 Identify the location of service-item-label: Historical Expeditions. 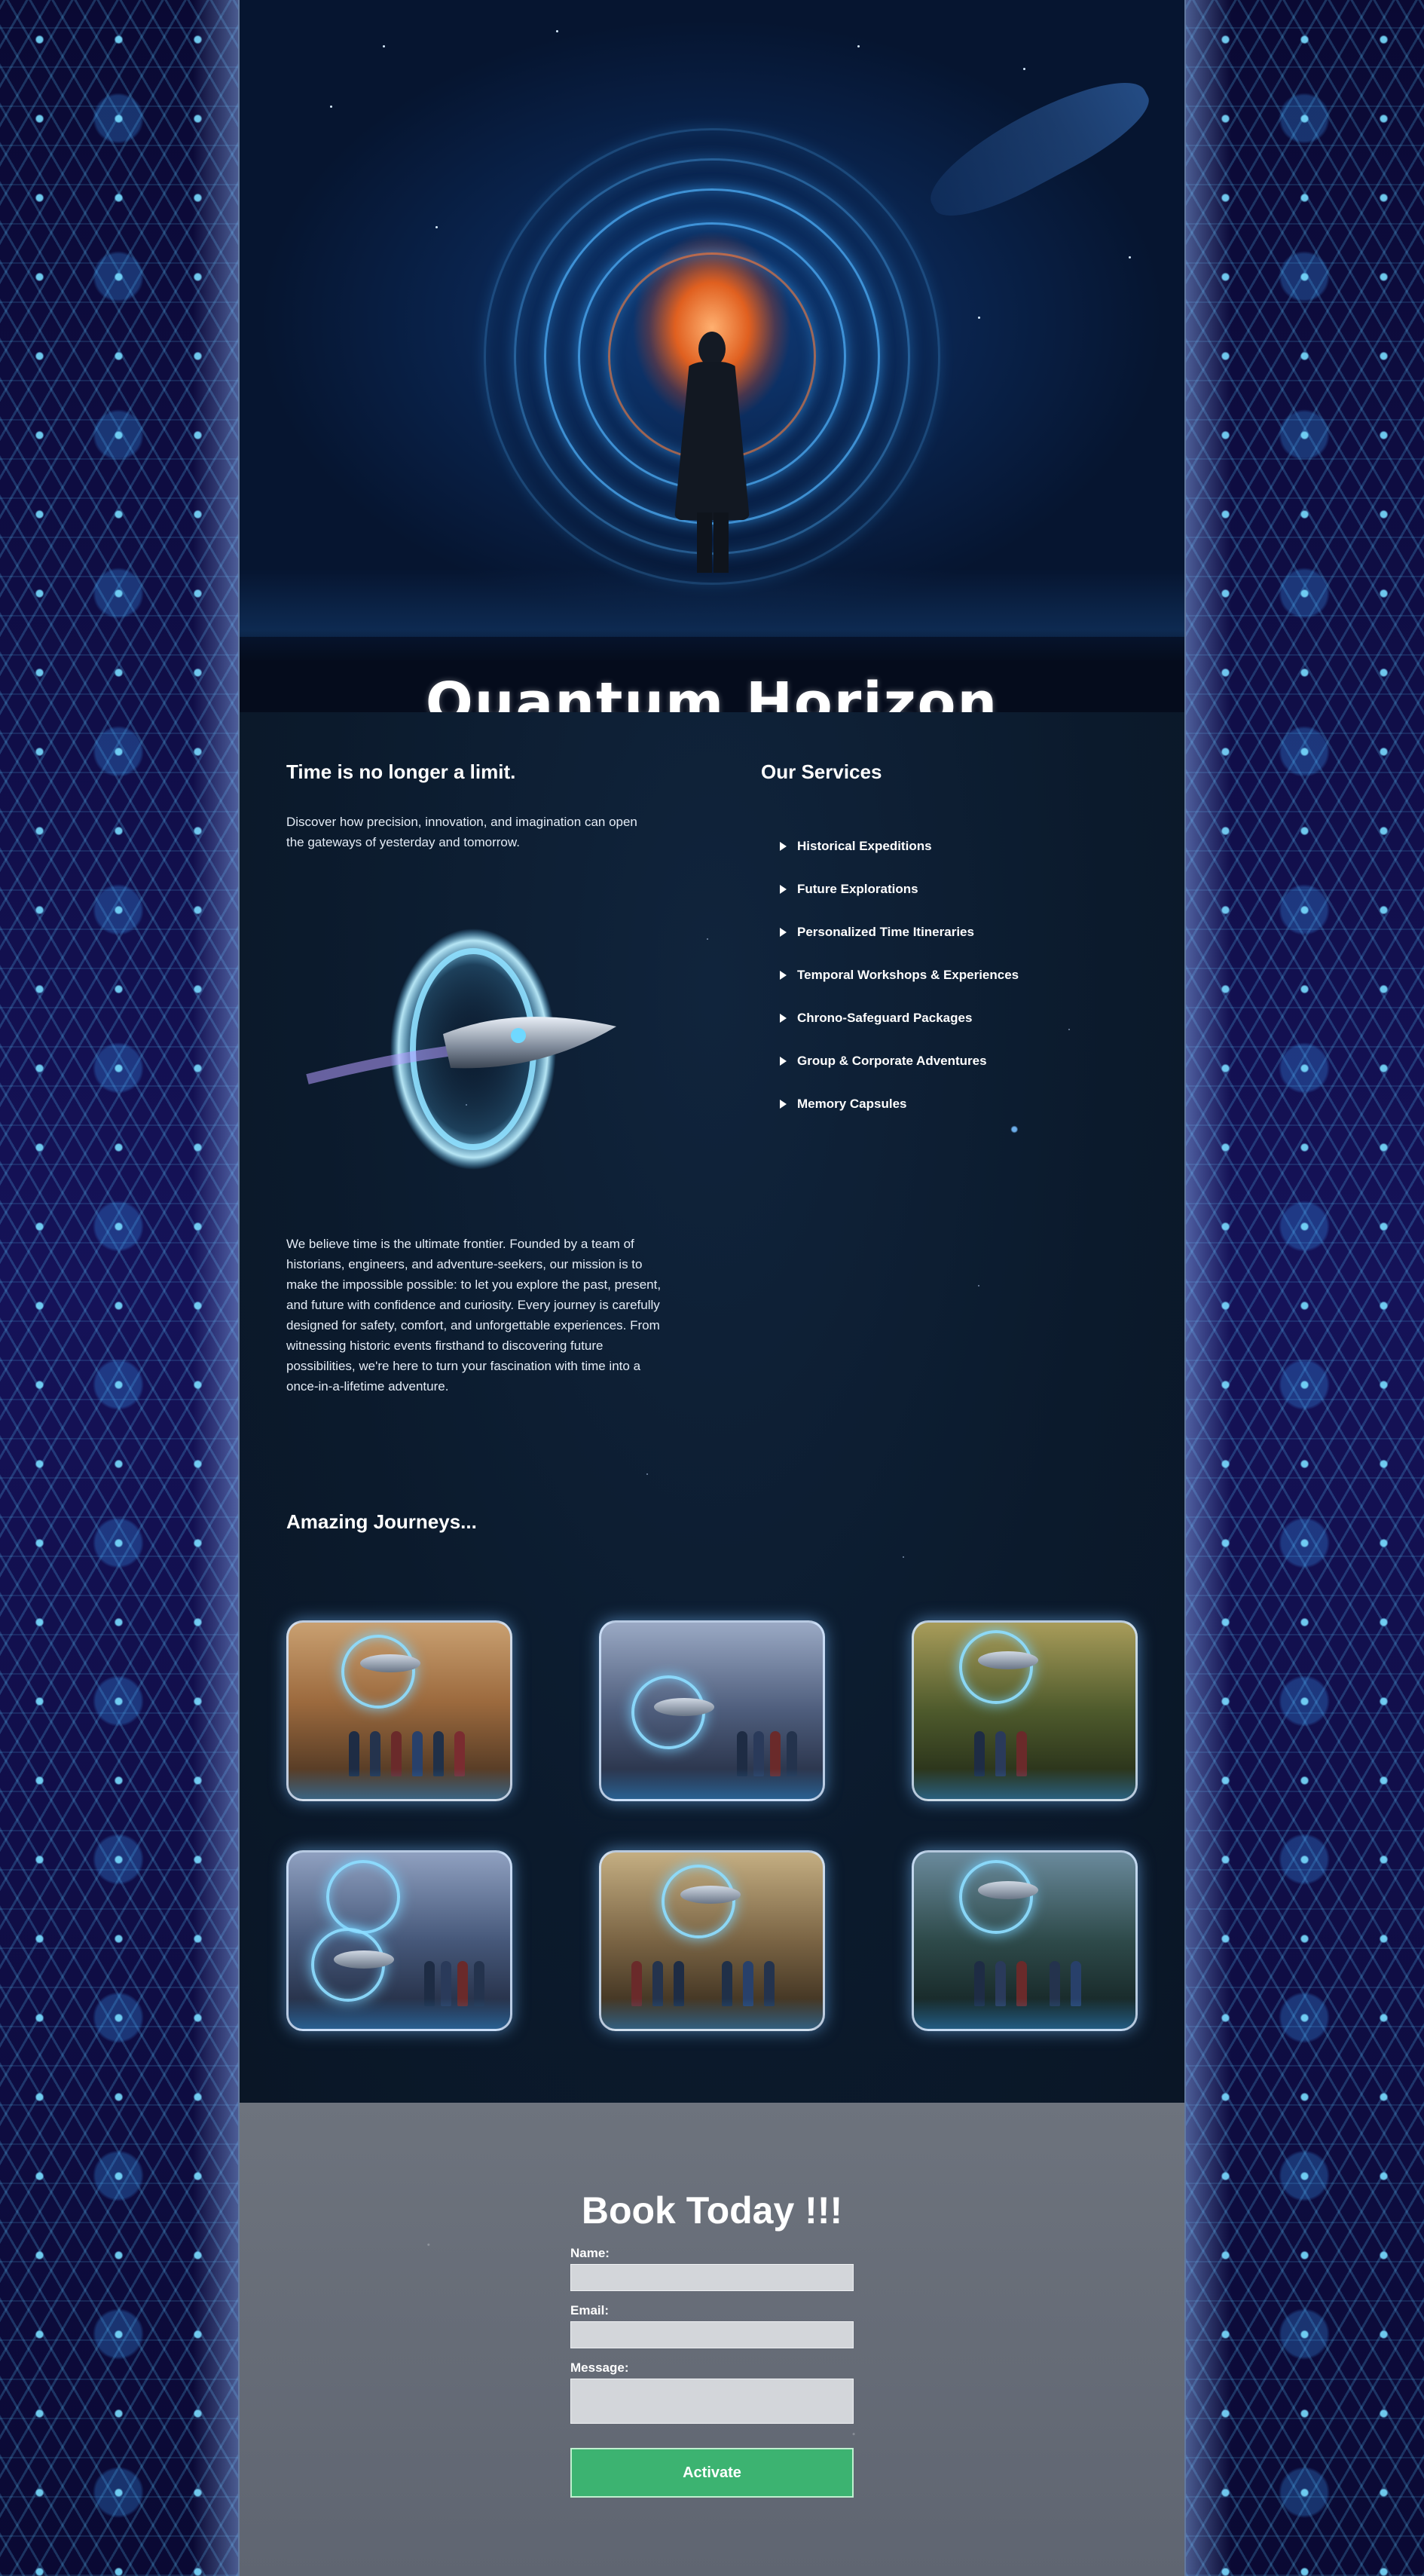
(865, 845).